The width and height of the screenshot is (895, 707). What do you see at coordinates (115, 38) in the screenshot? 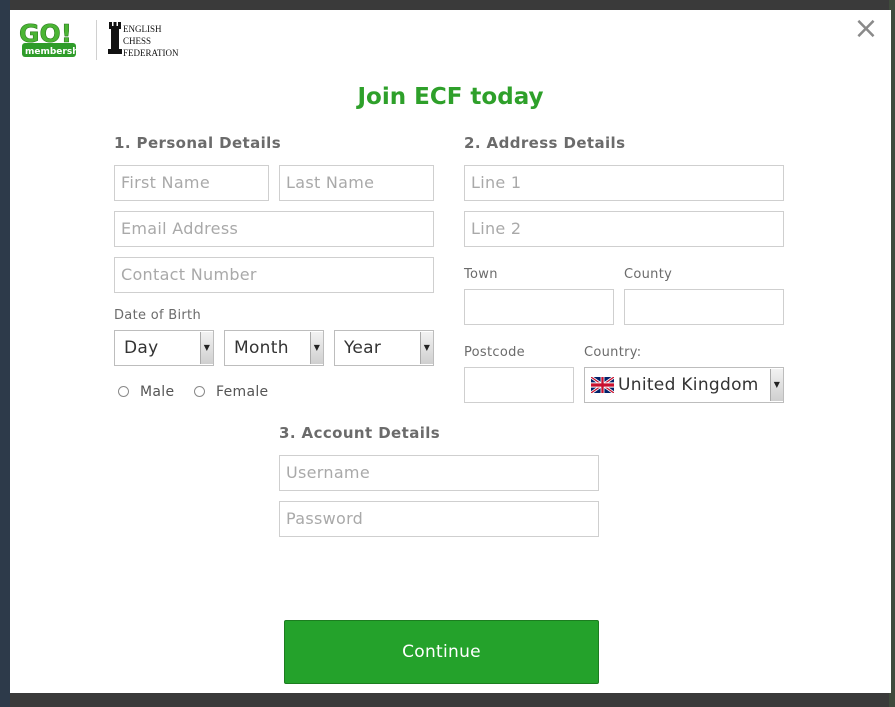
I see `chess-rook-icon` at bounding box center [115, 38].